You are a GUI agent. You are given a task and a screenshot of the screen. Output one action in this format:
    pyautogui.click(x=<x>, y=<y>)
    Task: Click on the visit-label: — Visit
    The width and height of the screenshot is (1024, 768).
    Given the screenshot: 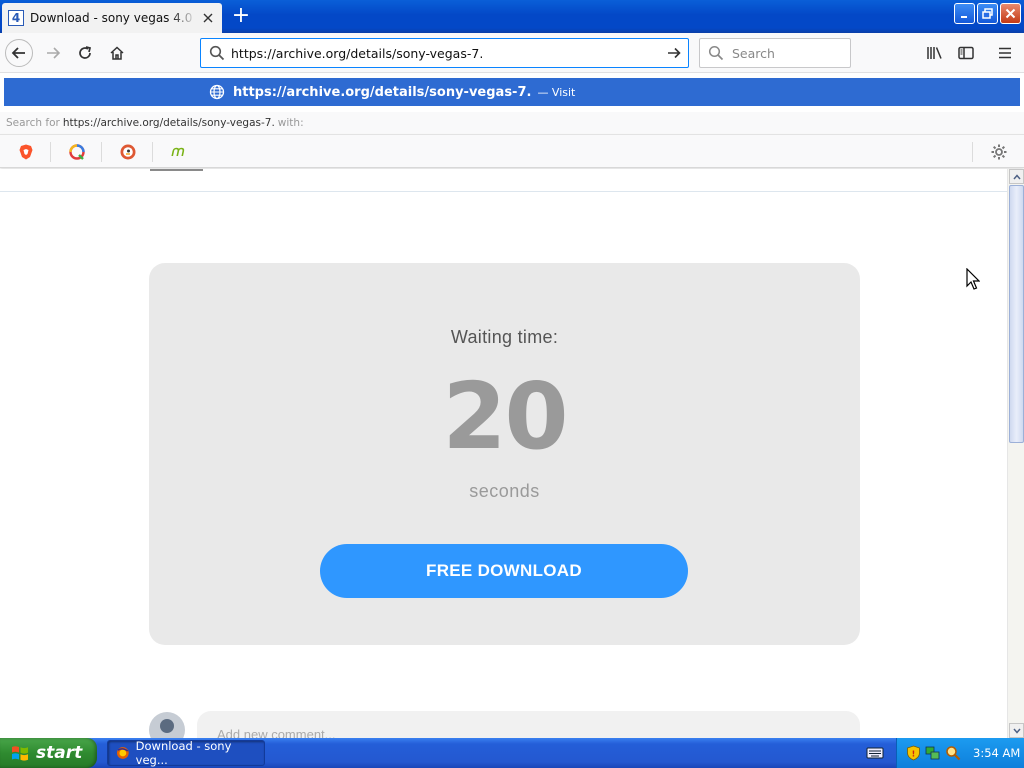 What is the action you would take?
    pyautogui.click(x=556, y=92)
    